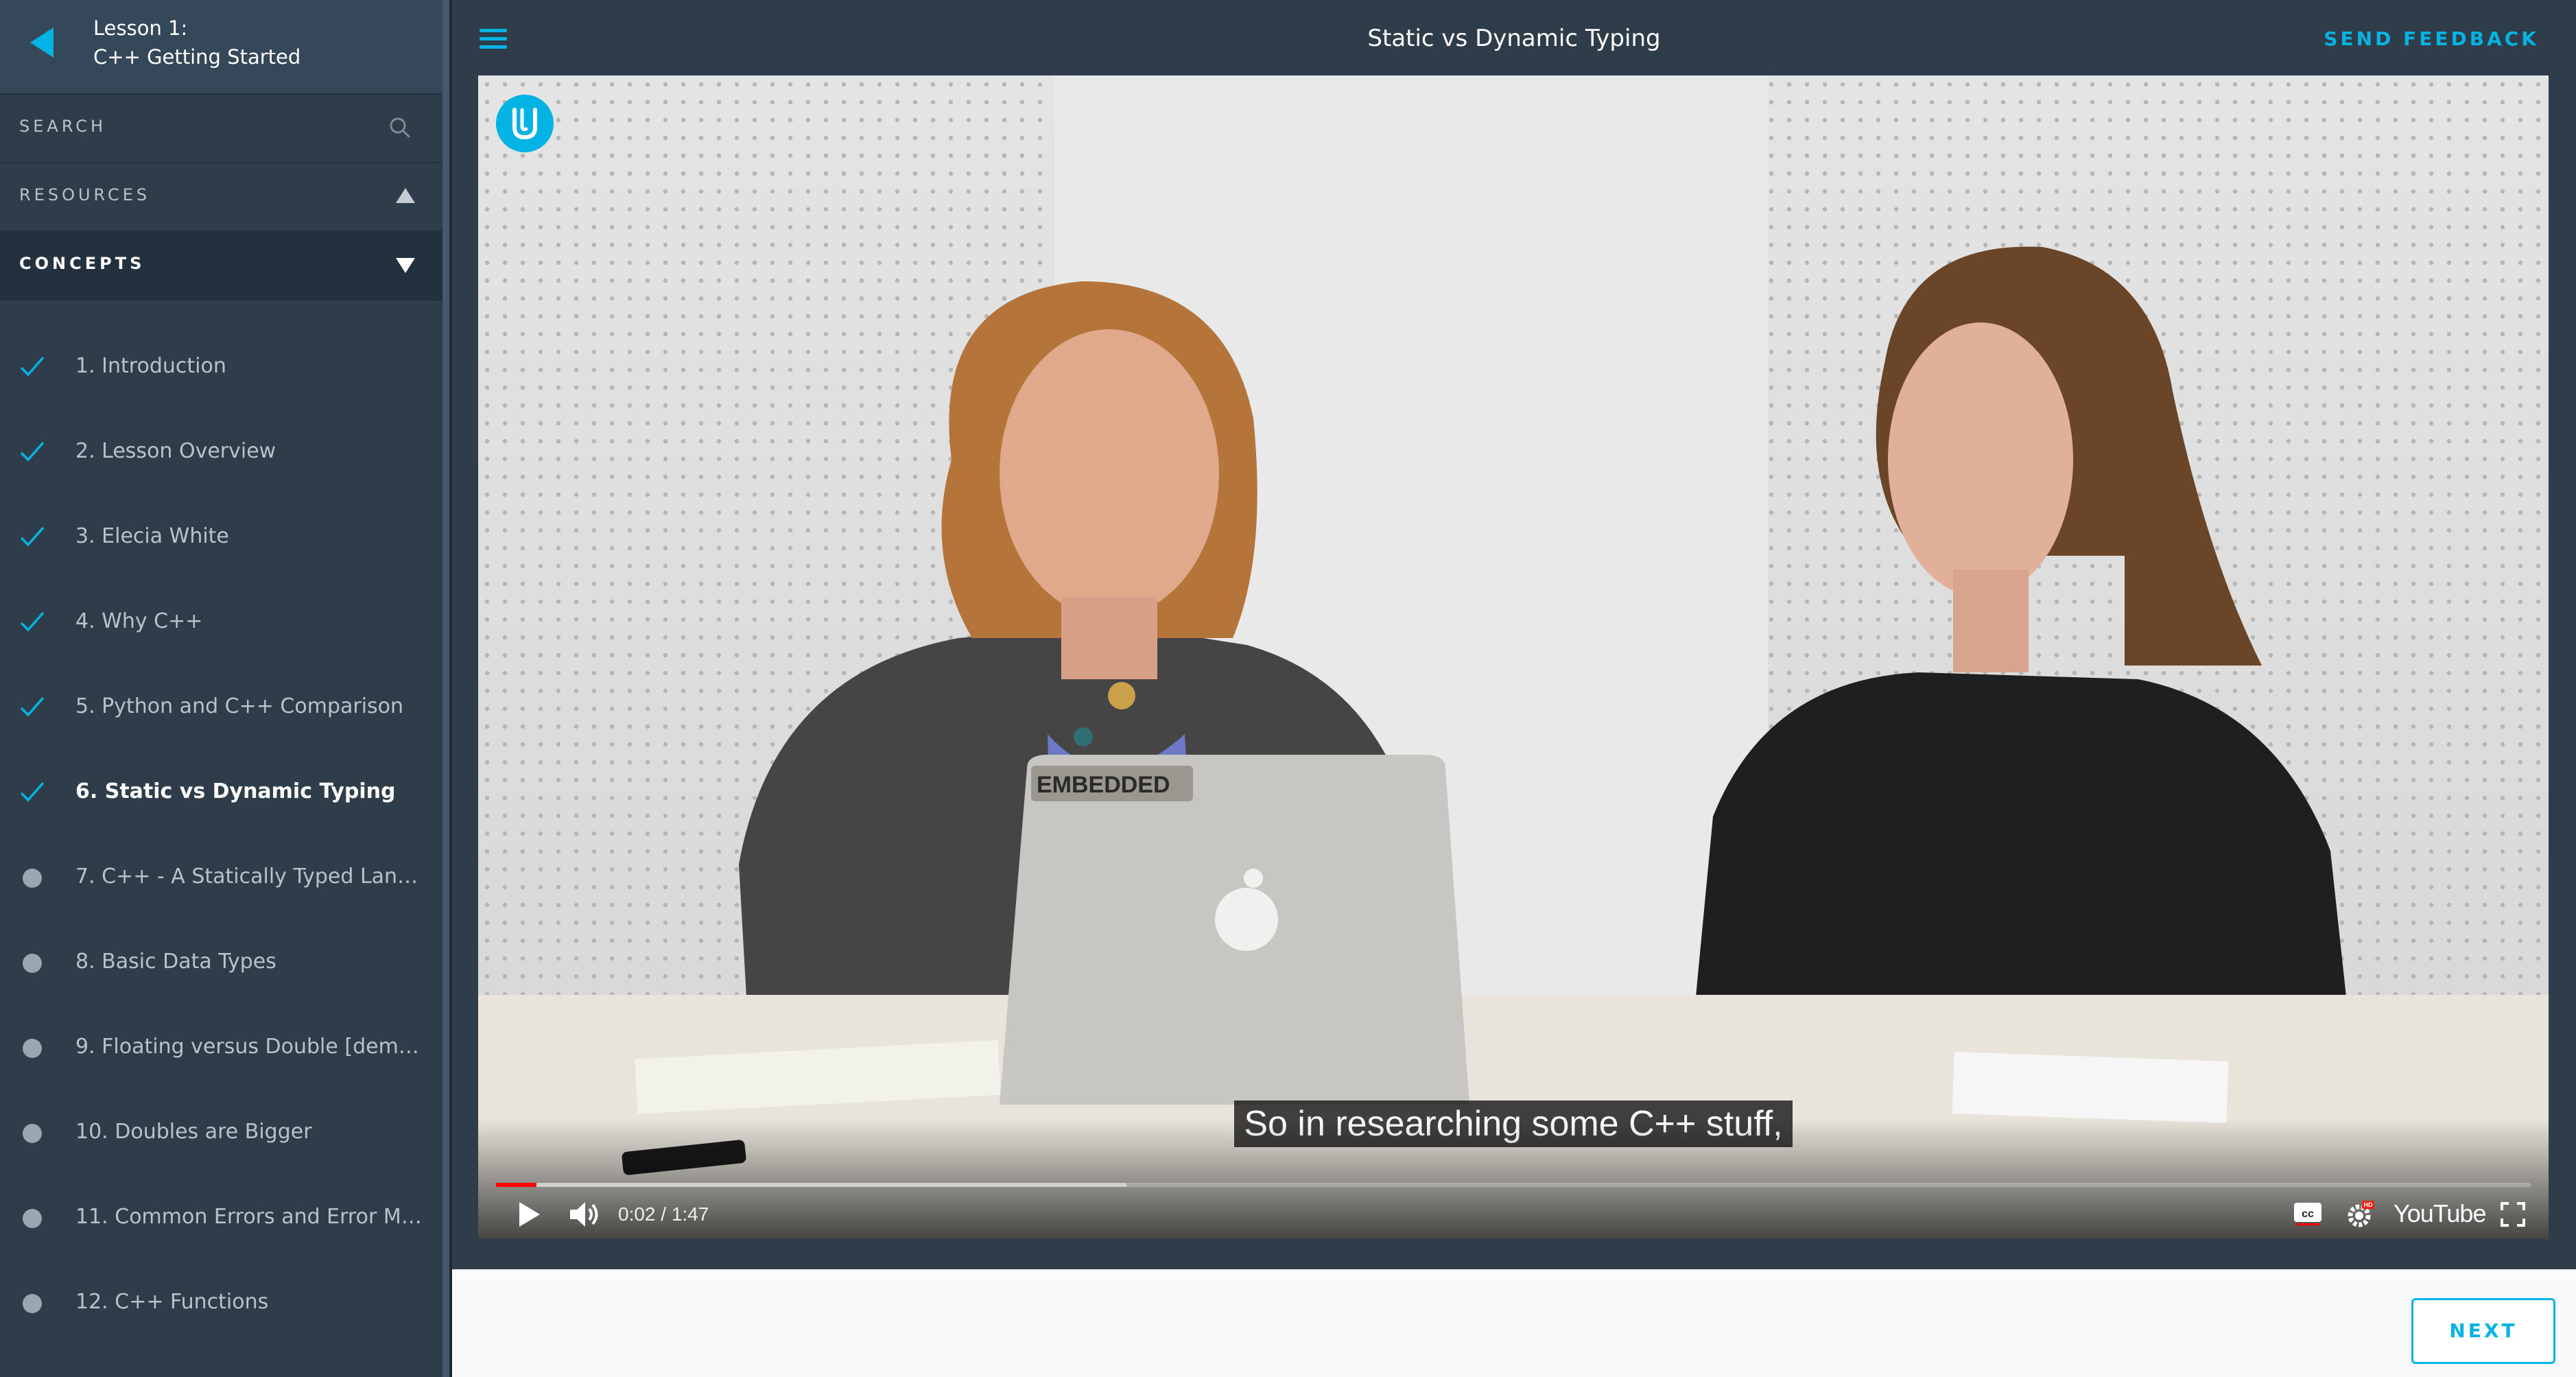  I want to click on concept-label: 12. C++ Functions, so click(172, 1302).